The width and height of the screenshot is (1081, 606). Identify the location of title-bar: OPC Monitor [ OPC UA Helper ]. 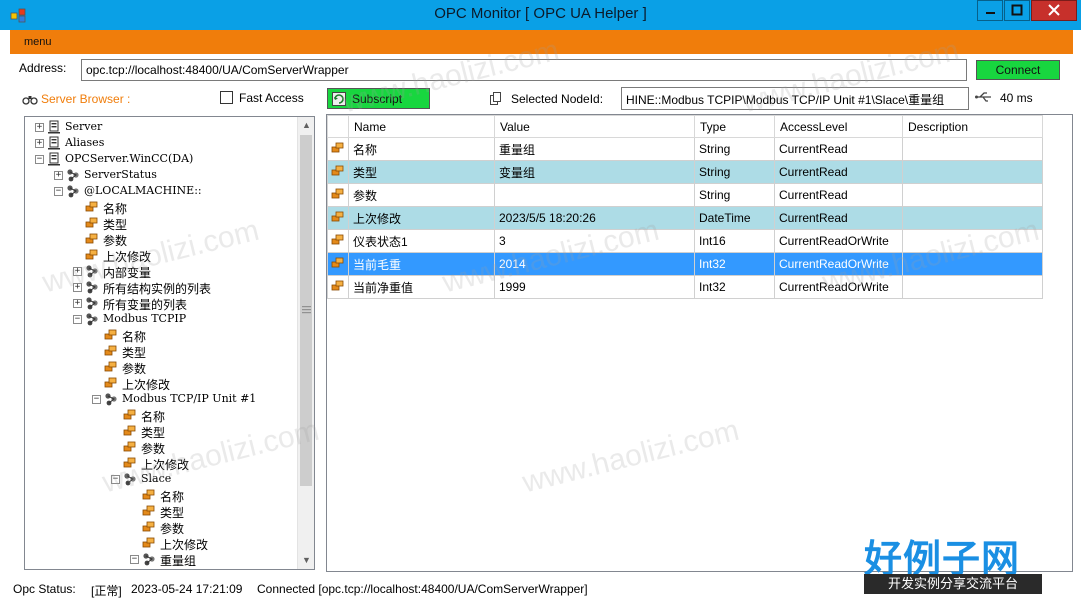
(540, 15).